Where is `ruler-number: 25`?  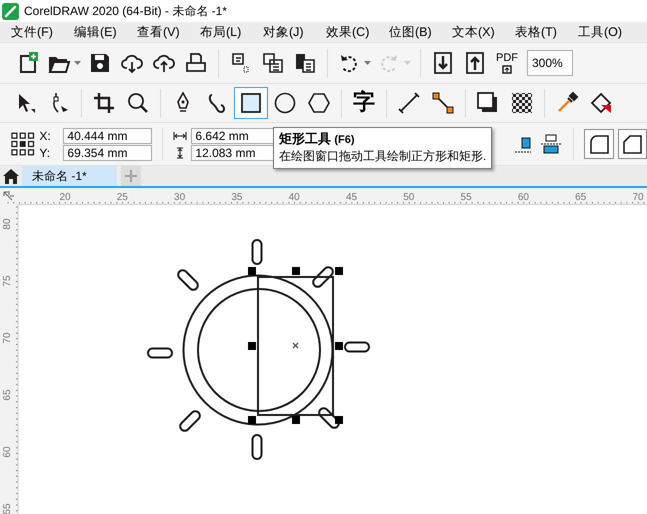 ruler-number: 25 is located at coordinates (122, 197).